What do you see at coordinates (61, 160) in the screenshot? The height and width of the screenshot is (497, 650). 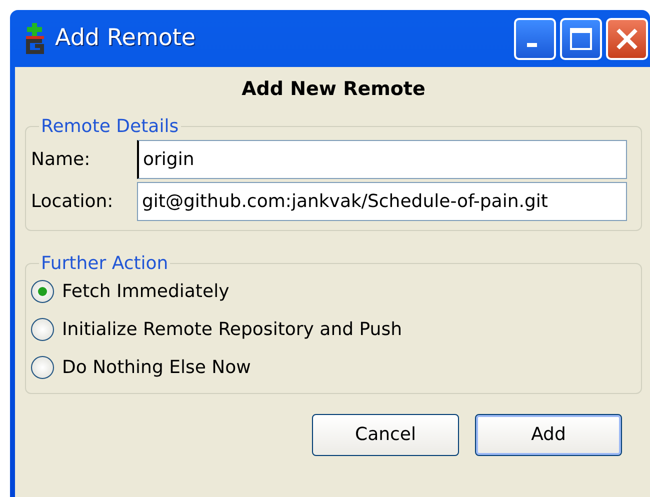 I see `field-label: Name:` at bounding box center [61, 160].